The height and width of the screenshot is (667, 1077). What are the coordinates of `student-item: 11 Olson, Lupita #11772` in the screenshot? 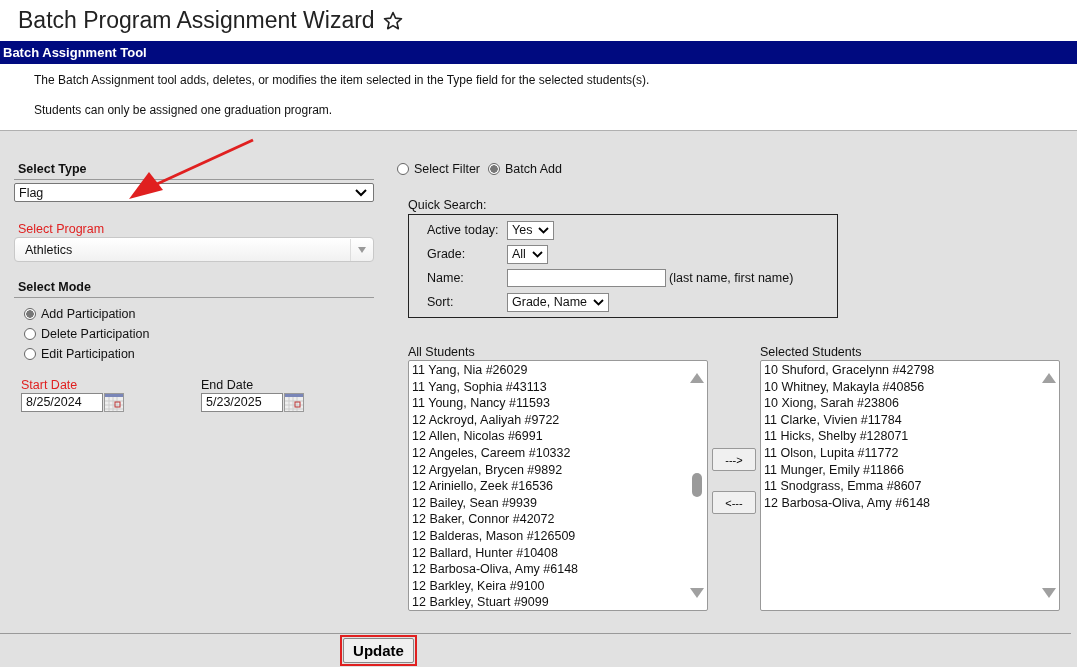 It's located at (901, 453).